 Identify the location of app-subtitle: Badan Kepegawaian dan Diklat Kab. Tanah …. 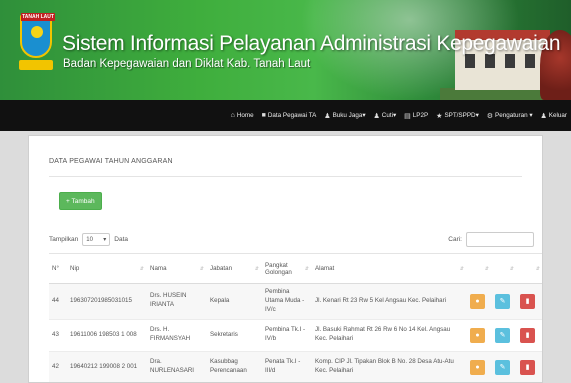
(187, 64).